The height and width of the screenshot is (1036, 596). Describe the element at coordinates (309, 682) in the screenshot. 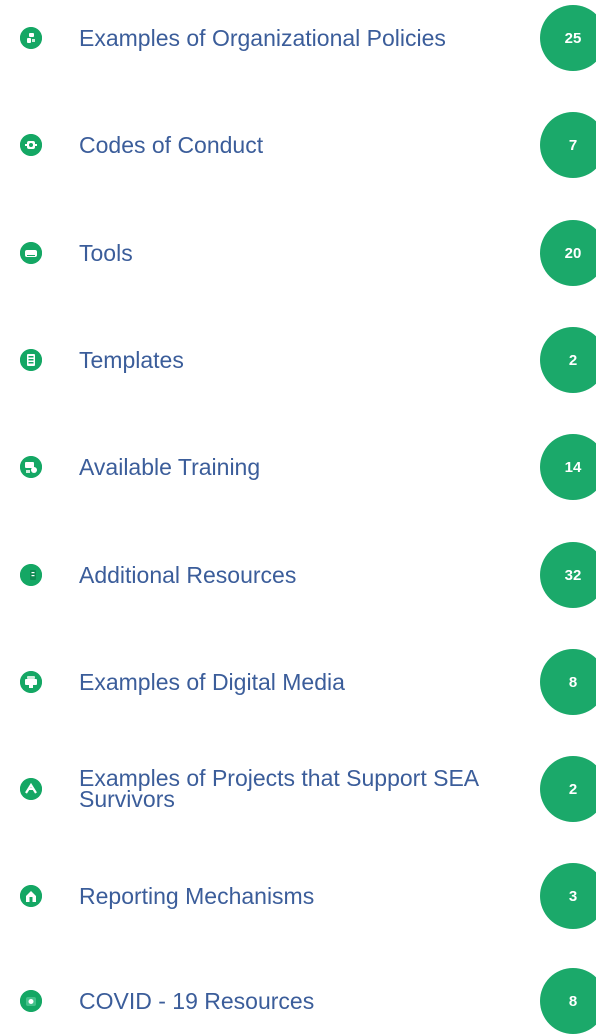

I see `category-label: Examples of Digital Media` at that location.